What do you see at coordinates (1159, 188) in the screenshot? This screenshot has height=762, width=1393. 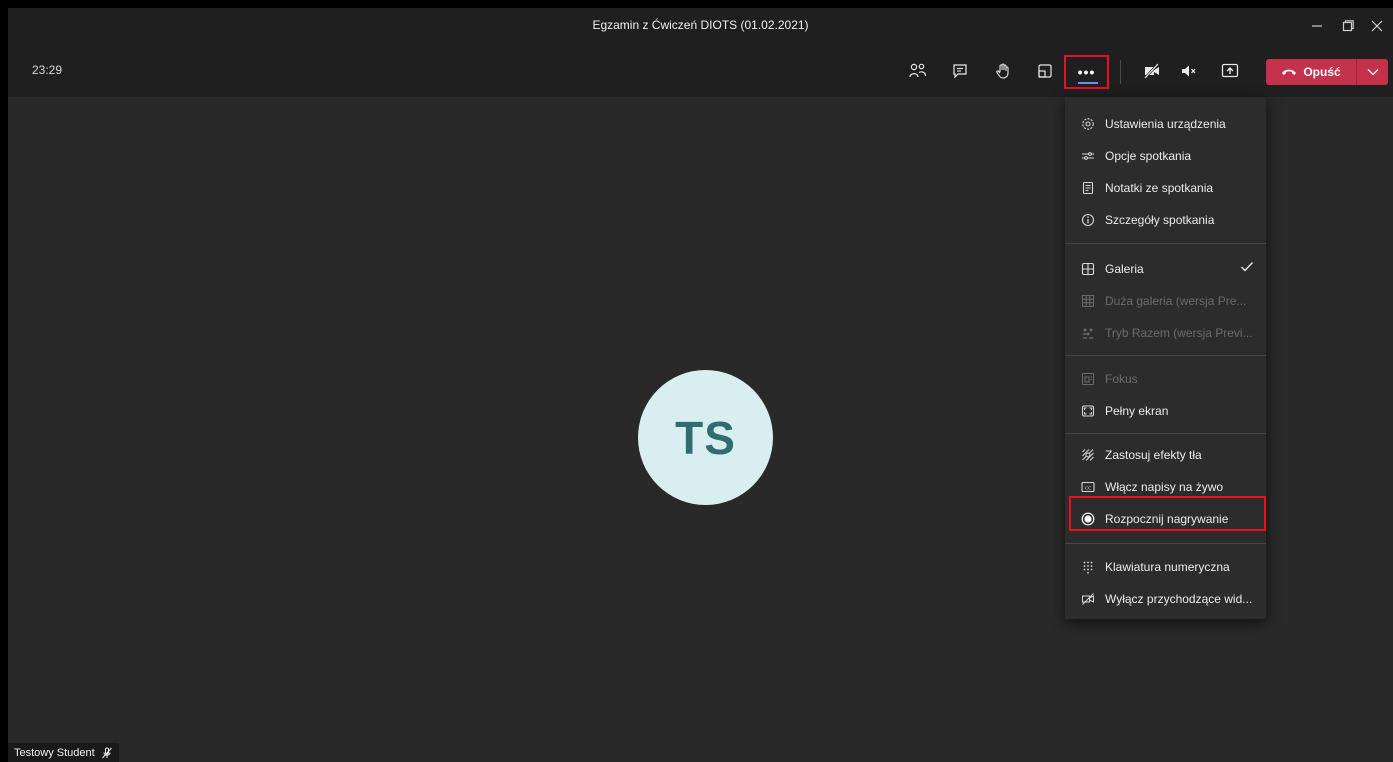 I see `menu-item-label: Notatki ze spotkania` at bounding box center [1159, 188].